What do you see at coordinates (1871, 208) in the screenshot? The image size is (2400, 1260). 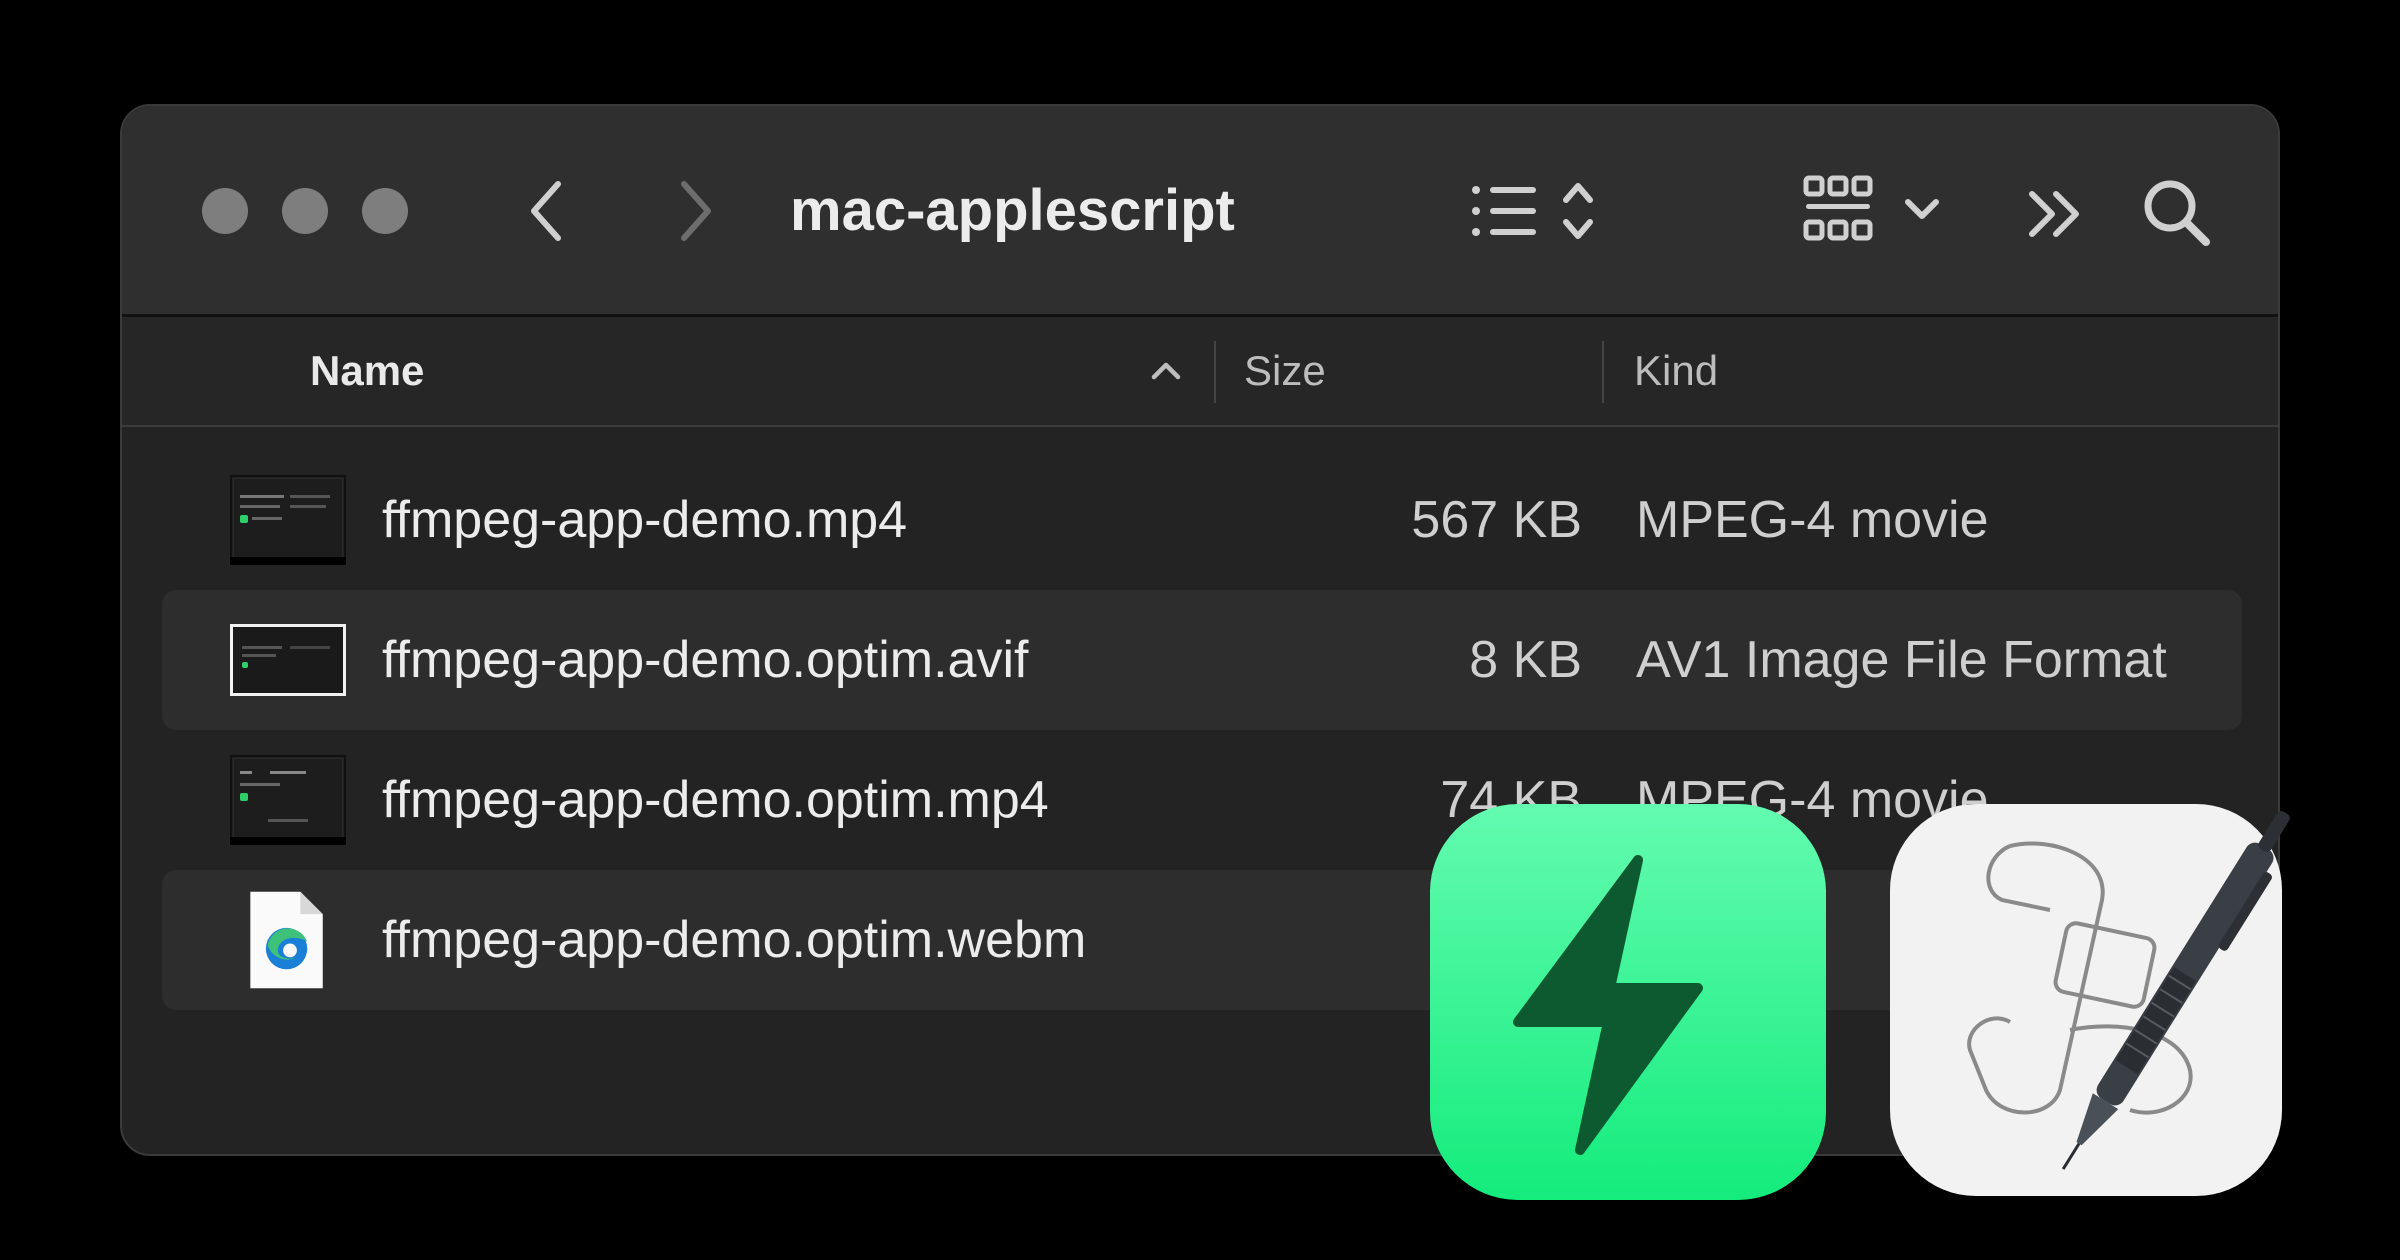 I see `grid-icon` at bounding box center [1871, 208].